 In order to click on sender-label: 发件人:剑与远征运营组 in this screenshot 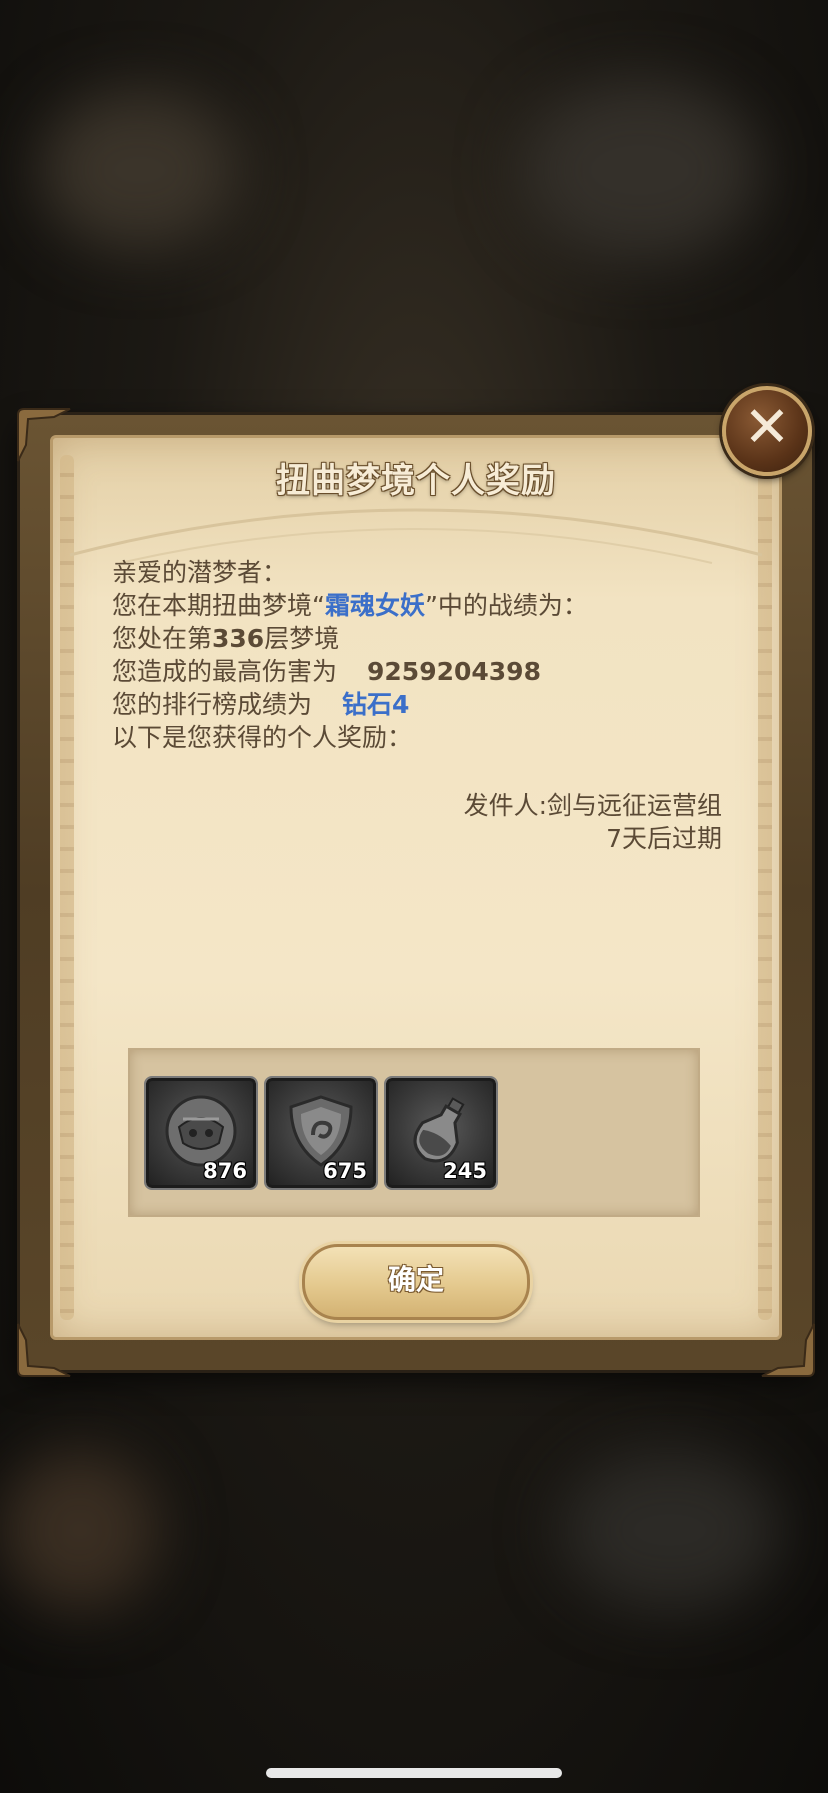, I will do `click(592, 805)`.